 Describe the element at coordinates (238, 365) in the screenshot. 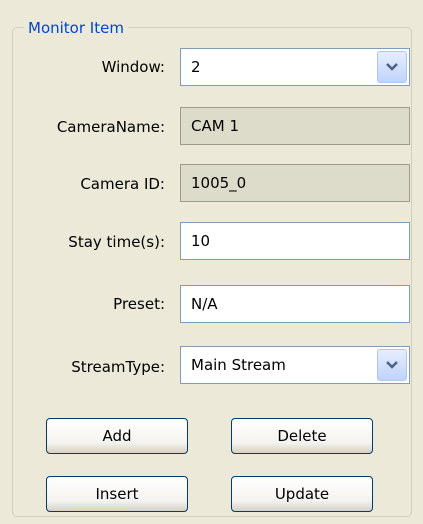

I see `stream-type-value: Main Stream` at that location.